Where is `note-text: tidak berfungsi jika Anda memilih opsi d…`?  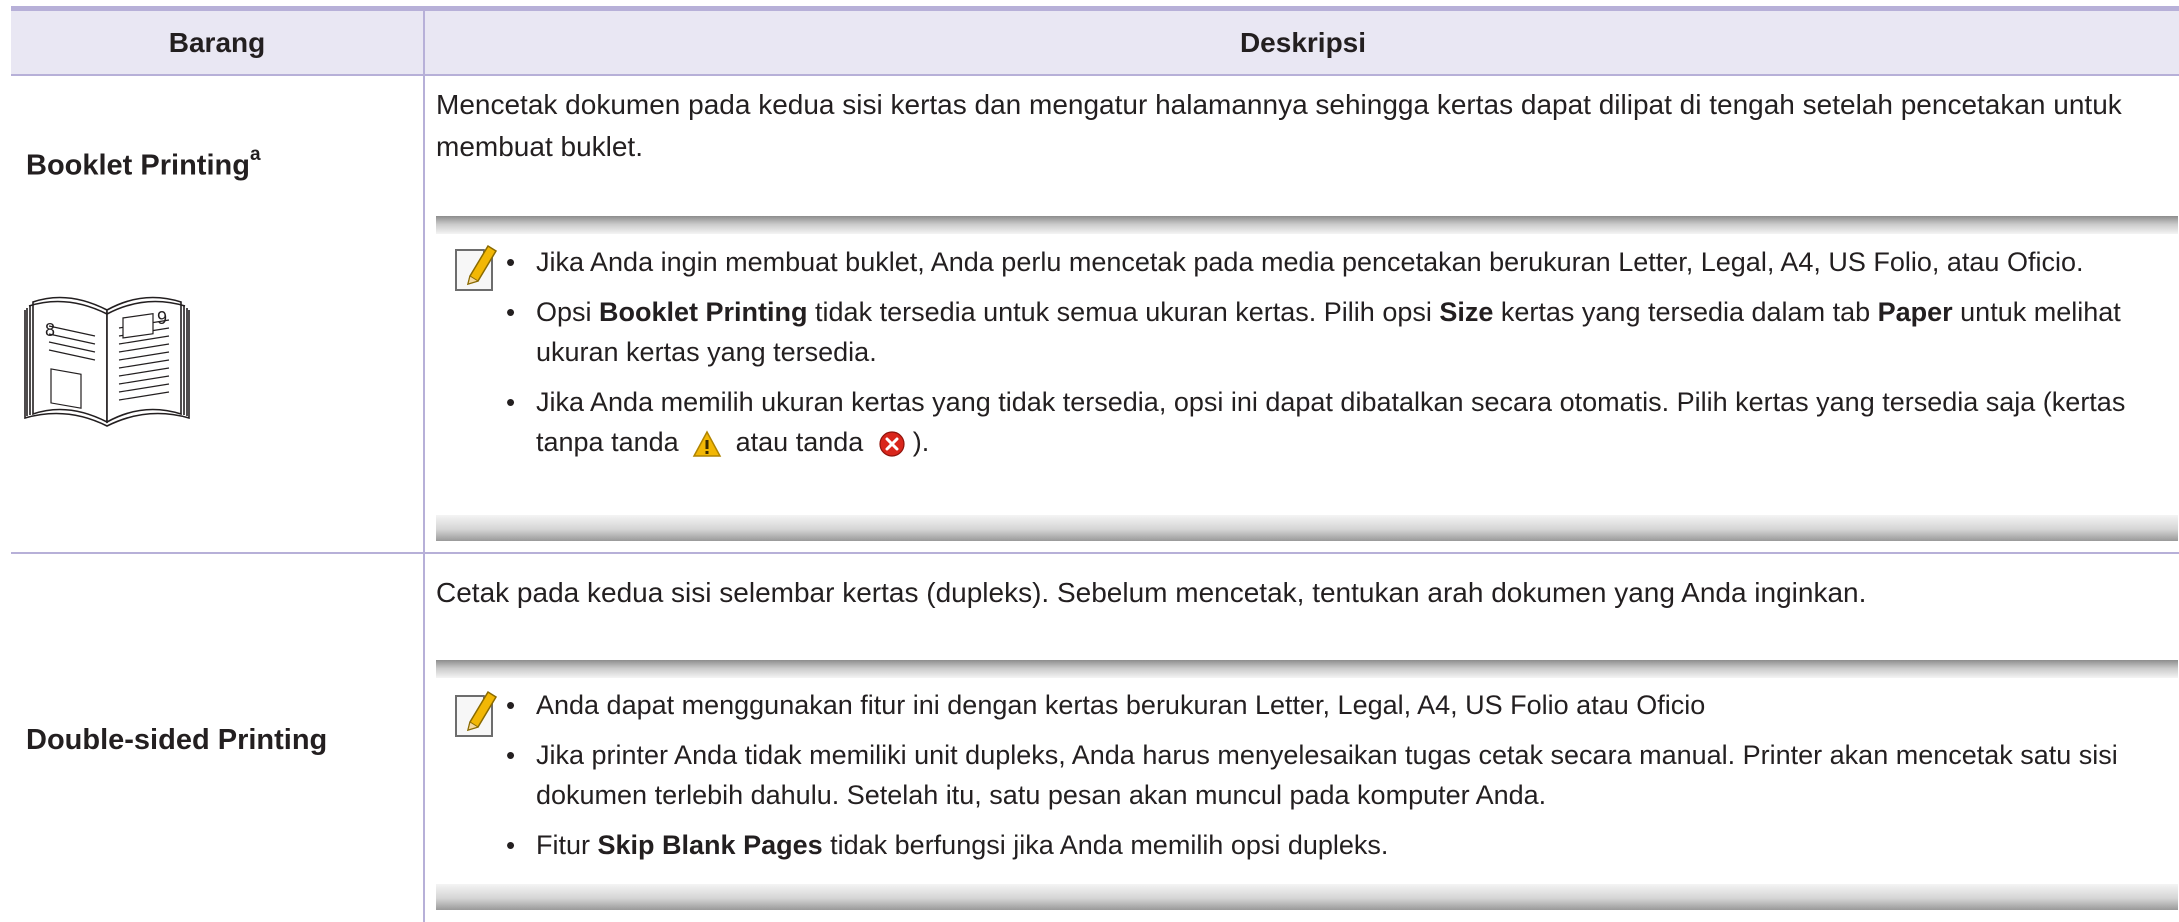
note-text: tidak berfungsi jika Anda memilih opsi d… is located at coordinates (1105, 845).